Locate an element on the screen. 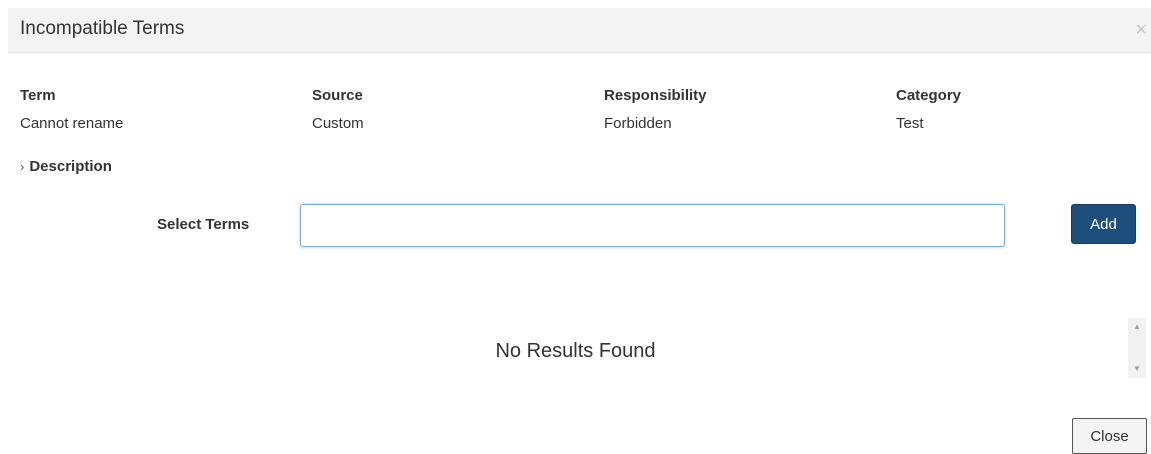 This screenshot has height=454, width=1151. select-terms-input is located at coordinates (652, 225).